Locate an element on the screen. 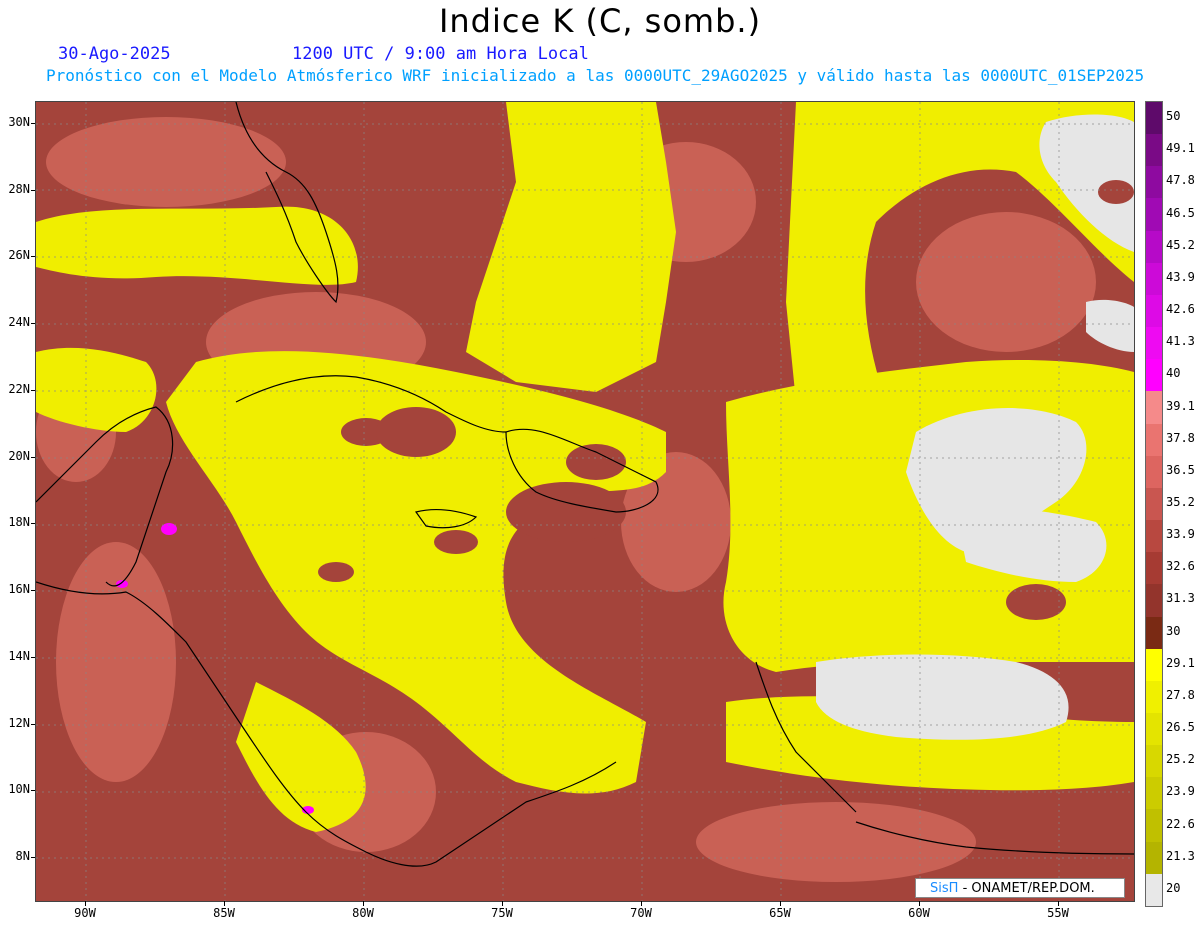 The image size is (1200, 927). colorbar-label: 22.6 is located at coordinates (1180, 823).